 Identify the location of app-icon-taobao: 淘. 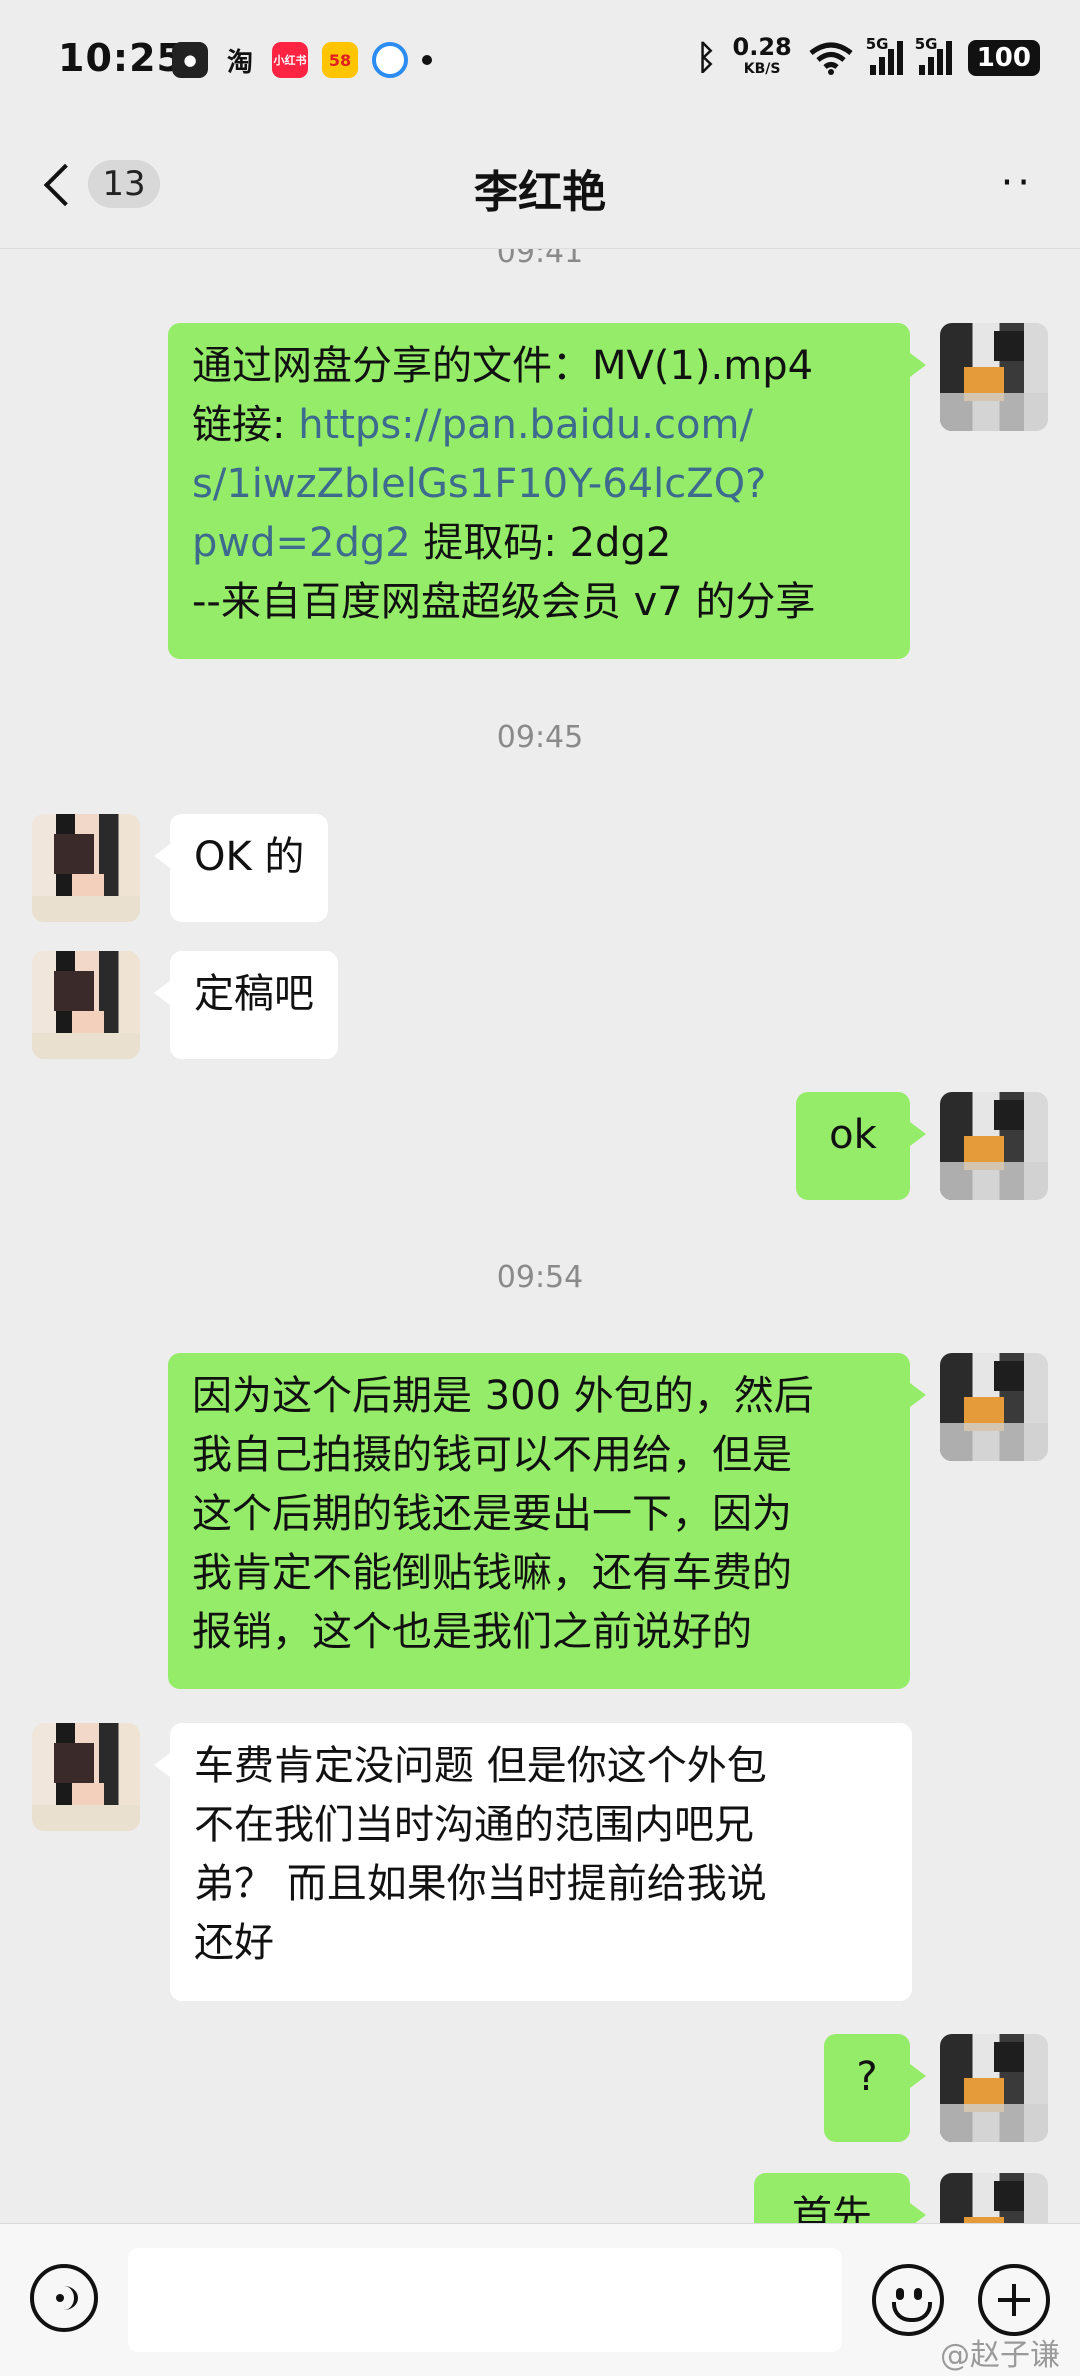
(239, 62).